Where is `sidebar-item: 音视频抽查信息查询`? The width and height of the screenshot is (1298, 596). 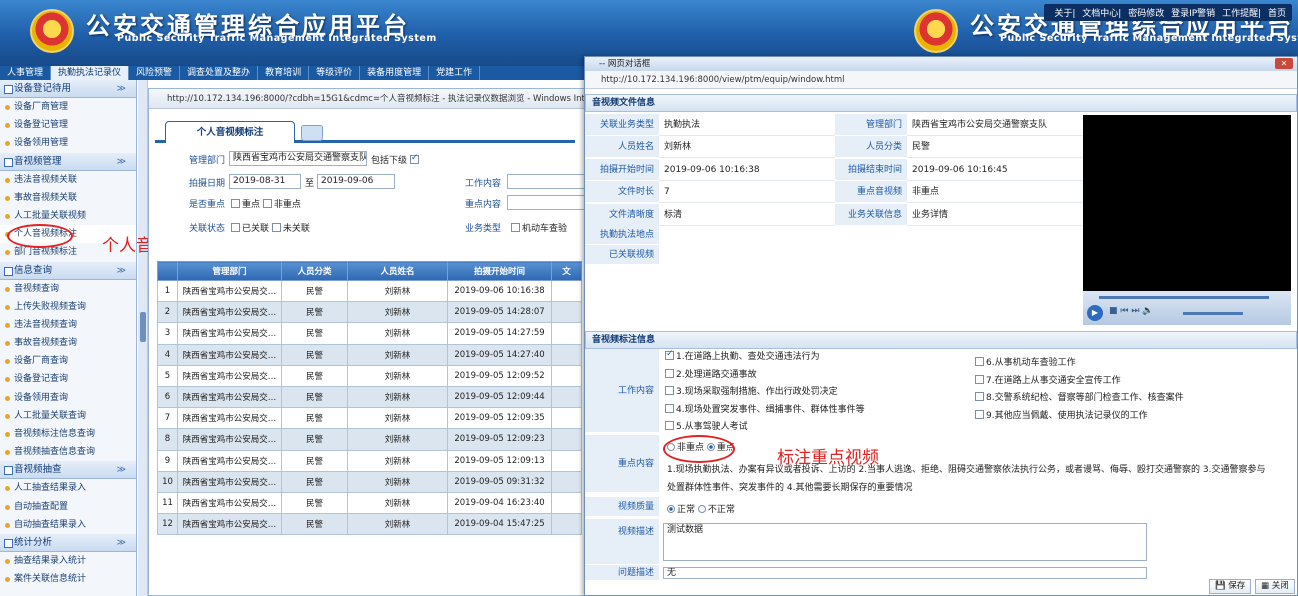 sidebar-item: 音视频抽查信息查询 is located at coordinates (68, 452).